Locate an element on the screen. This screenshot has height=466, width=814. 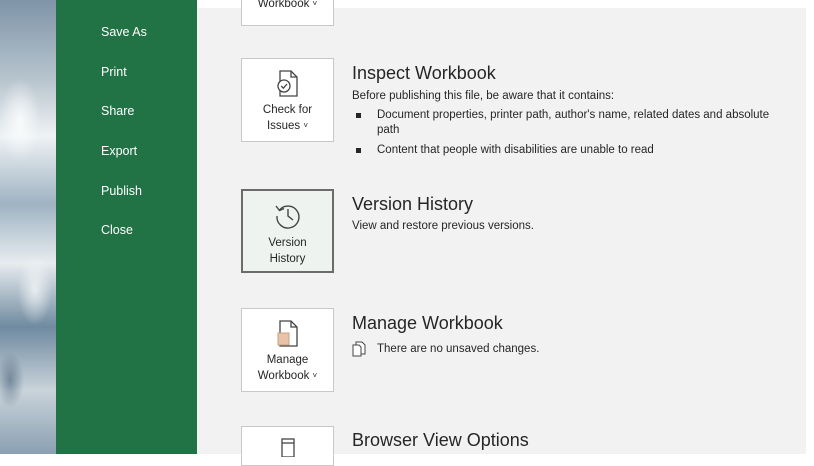
background-image-strip is located at coordinates (28, 227).